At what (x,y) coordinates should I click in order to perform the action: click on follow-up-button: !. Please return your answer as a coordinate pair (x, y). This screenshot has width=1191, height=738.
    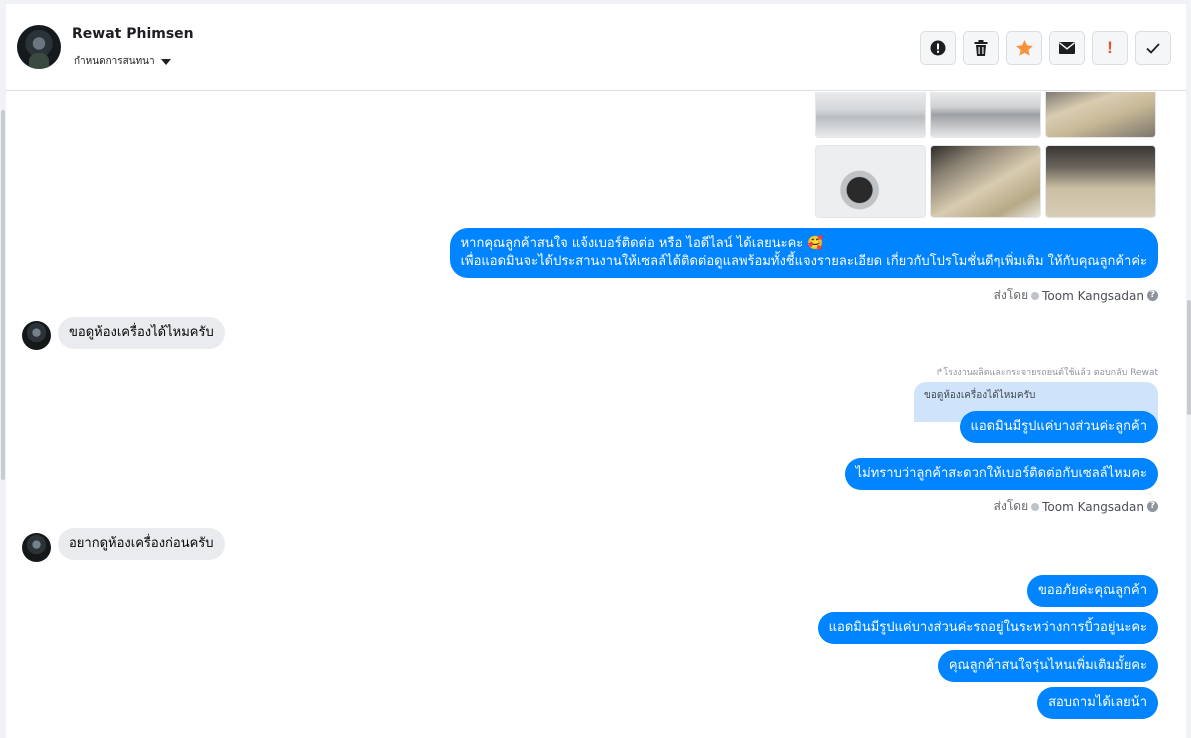
    Looking at the image, I should click on (1110, 48).